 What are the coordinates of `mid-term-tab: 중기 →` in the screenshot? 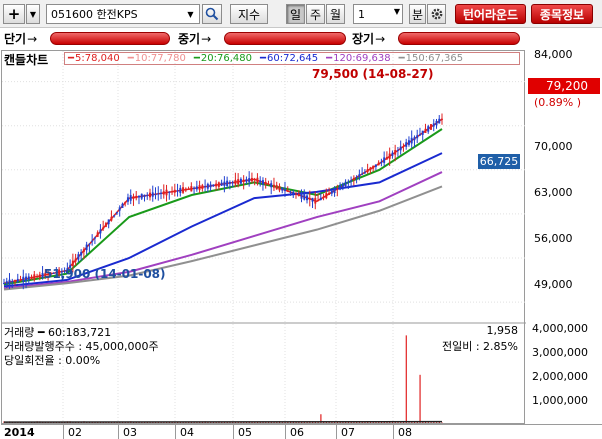 It's located at (199, 38).